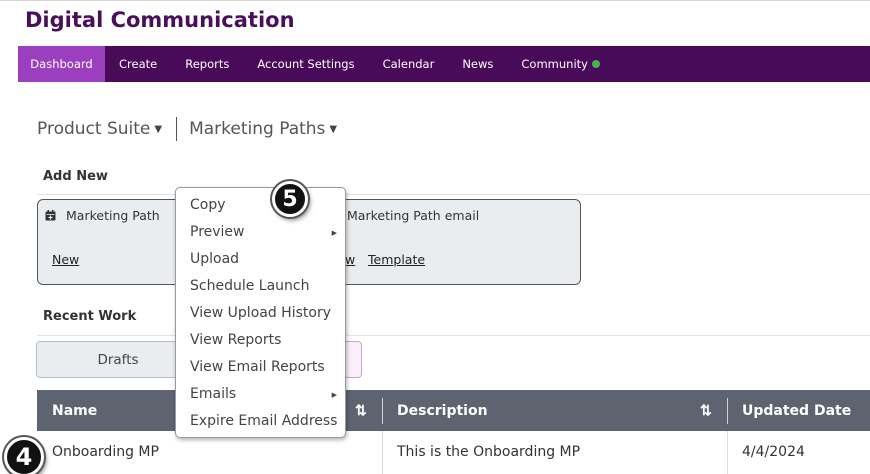  What do you see at coordinates (208, 205) in the screenshot?
I see `menu-item-copy: Copy` at bounding box center [208, 205].